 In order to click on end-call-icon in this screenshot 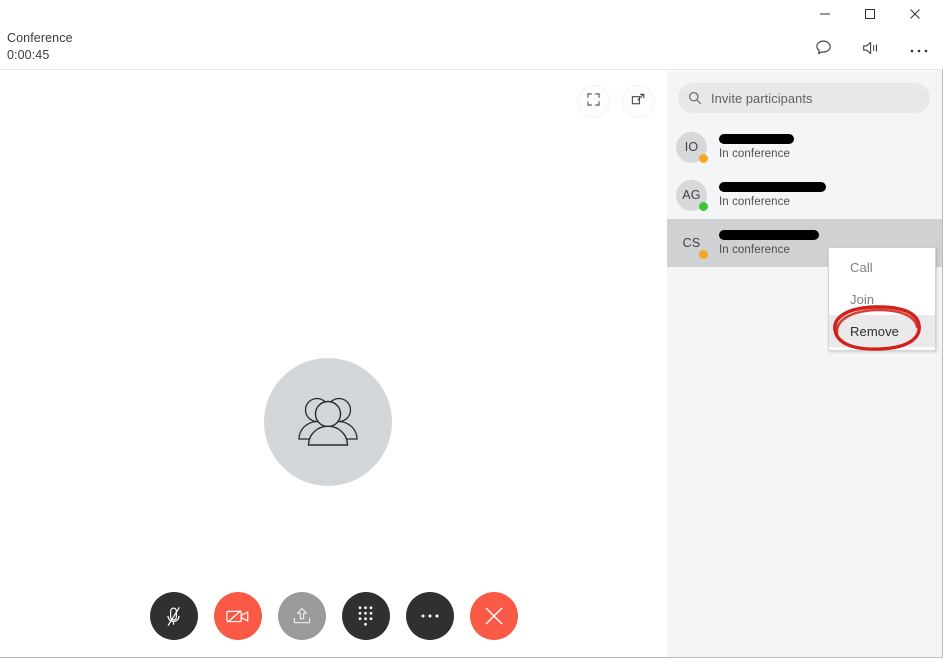, I will do `click(494, 616)`.